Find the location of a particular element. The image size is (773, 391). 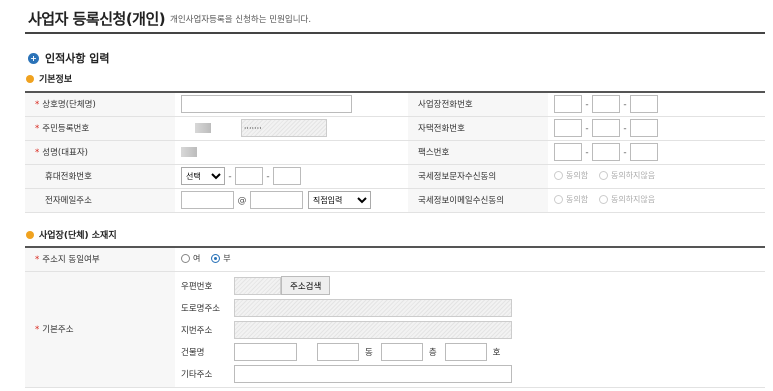

title-divider is located at coordinates (395, 33).